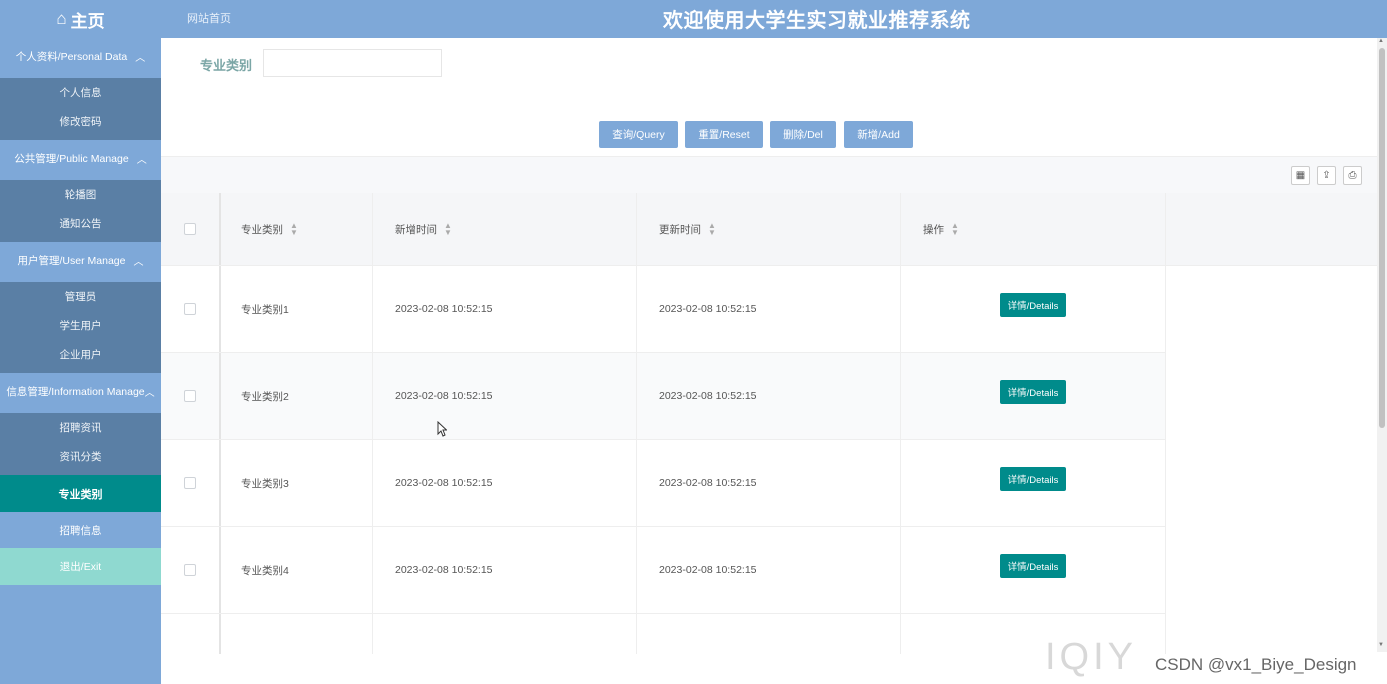 The image size is (1387, 684). I want to click on breadcrumb: 网站首页, so click(209, 18).